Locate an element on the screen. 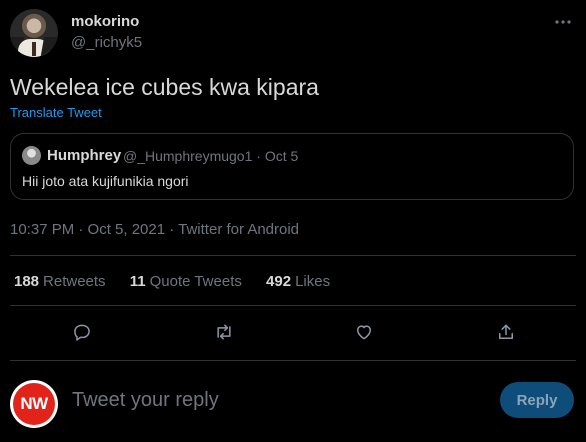 The image size is (586, 442). retweet-icon is located at coordinates (224, 332).